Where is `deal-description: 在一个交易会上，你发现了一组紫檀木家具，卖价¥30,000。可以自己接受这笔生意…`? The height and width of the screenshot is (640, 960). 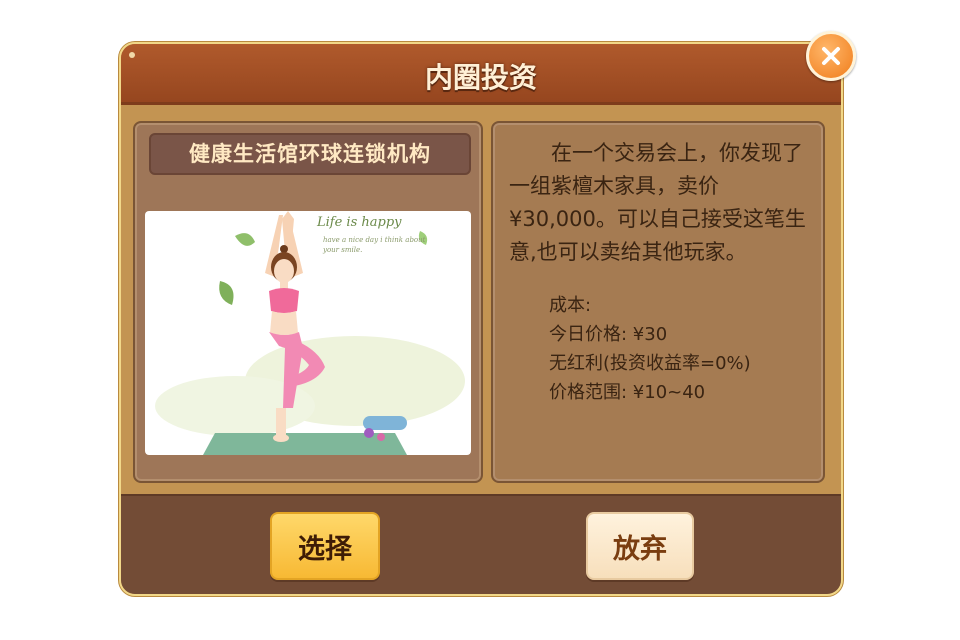
deal-description: 在一个交易会上，你发现了一组紫檀木家具，卖价¥30,000。可以自己接受这笔生意… is located at coordinates (657, 202).